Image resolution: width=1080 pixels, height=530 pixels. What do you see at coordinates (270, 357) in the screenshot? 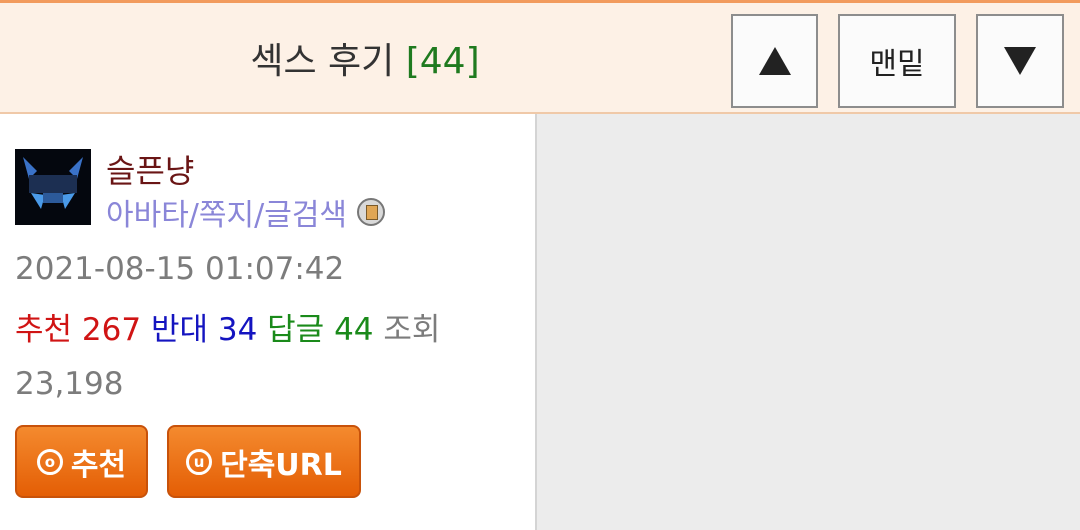
I see `post-stats: 추천 267 반대 34 답글 44 조회 23,198` at bounding box center [270, 357].